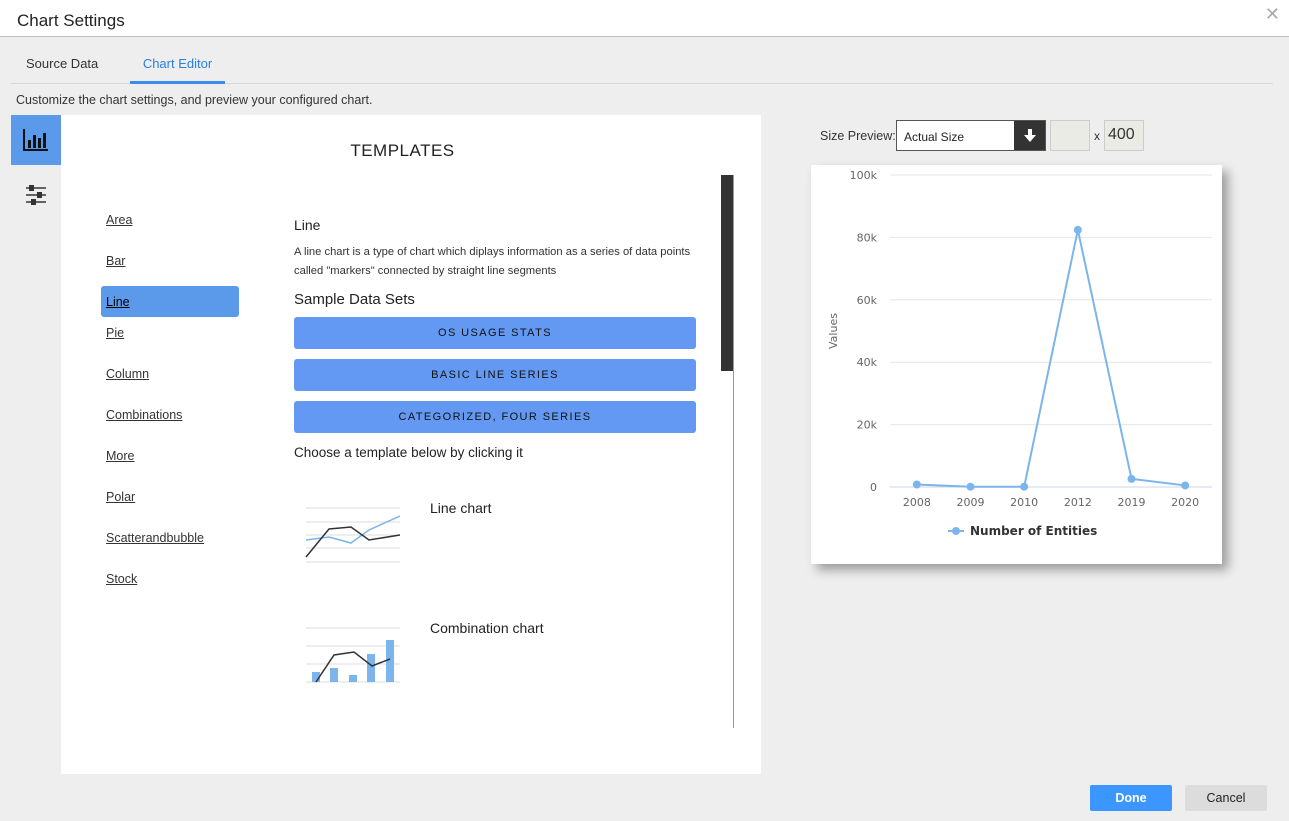 This screenshot has width=1289, height=821. I want to click on category-polar: Polar, so click(170, 505).